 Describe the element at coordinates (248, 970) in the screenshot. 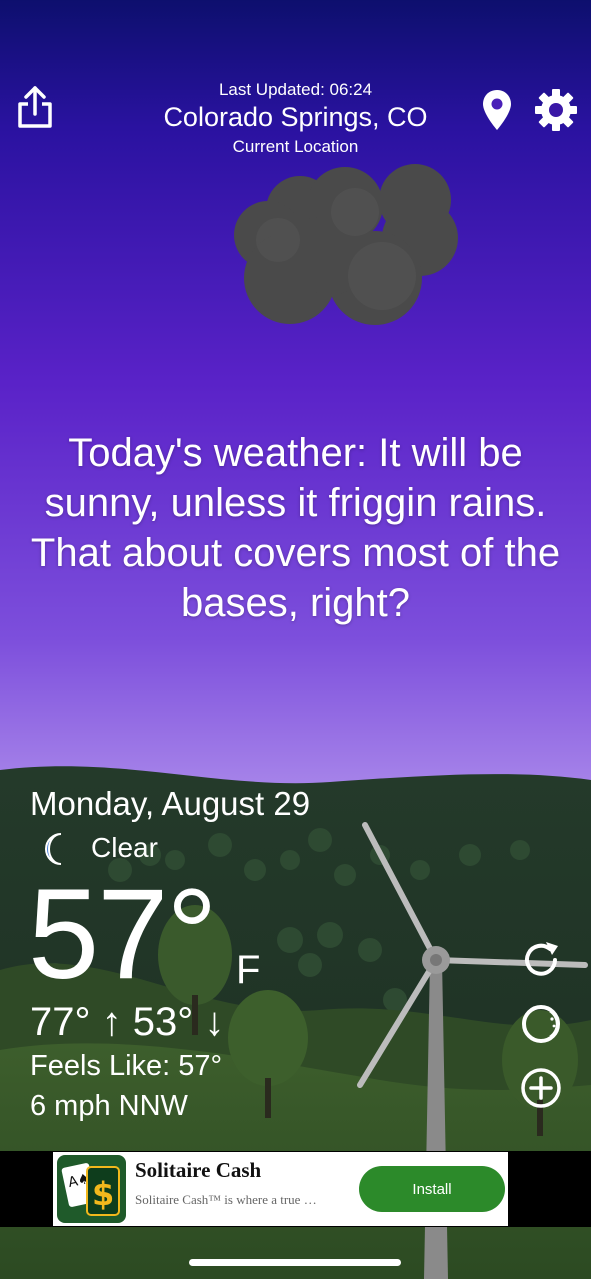

I see `temperature-unit: F` at that location.